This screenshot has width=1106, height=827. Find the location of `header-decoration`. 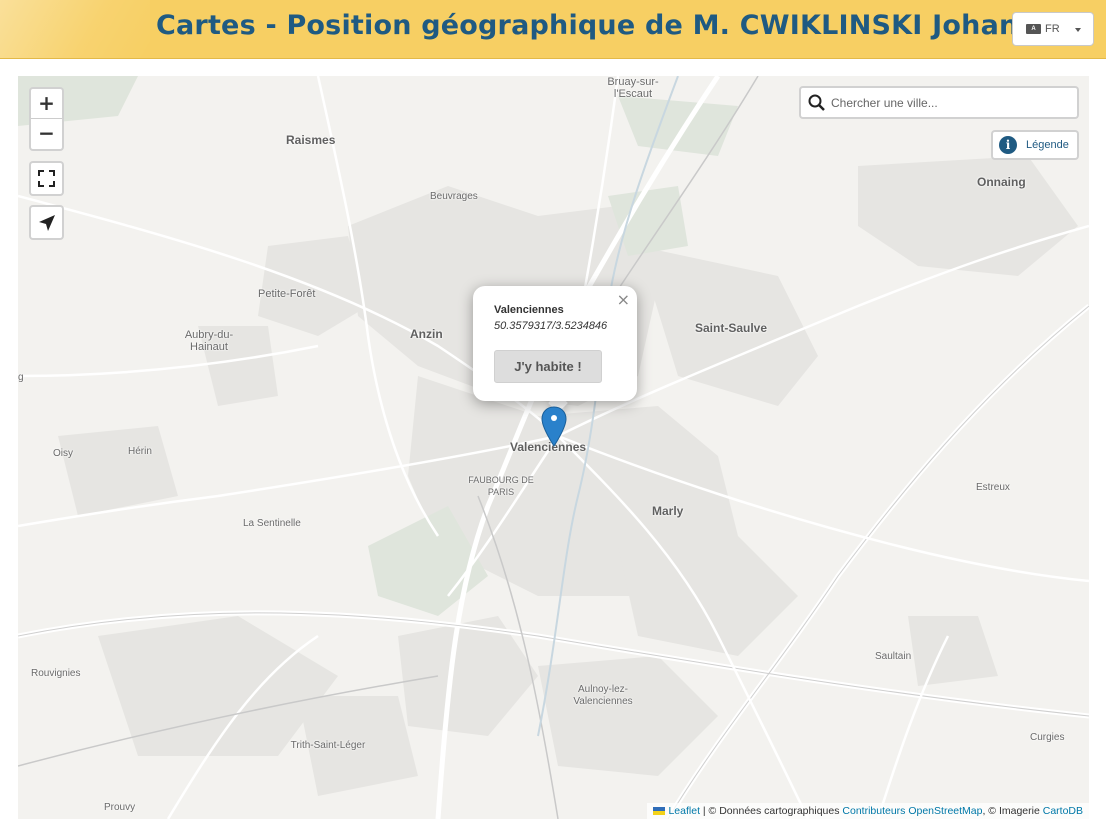

header-decoration is located at coordinates (75, 29).